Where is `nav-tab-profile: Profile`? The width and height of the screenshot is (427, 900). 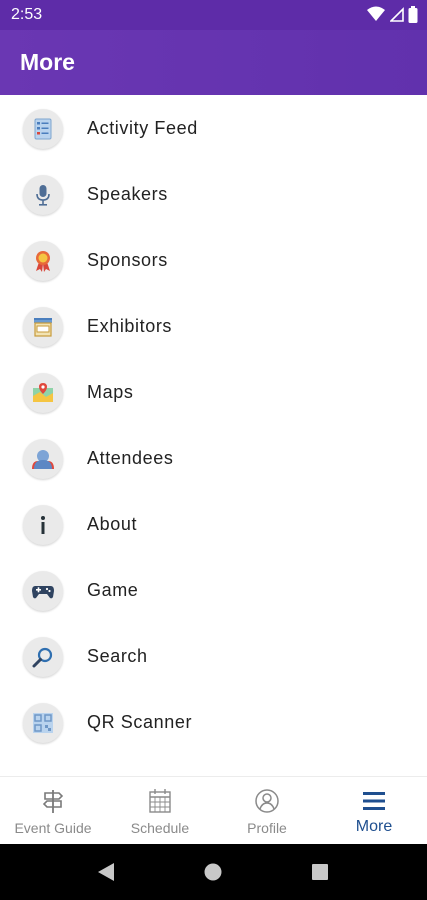
nav-tab-profile: Profile is located at coordinates (267, 811).